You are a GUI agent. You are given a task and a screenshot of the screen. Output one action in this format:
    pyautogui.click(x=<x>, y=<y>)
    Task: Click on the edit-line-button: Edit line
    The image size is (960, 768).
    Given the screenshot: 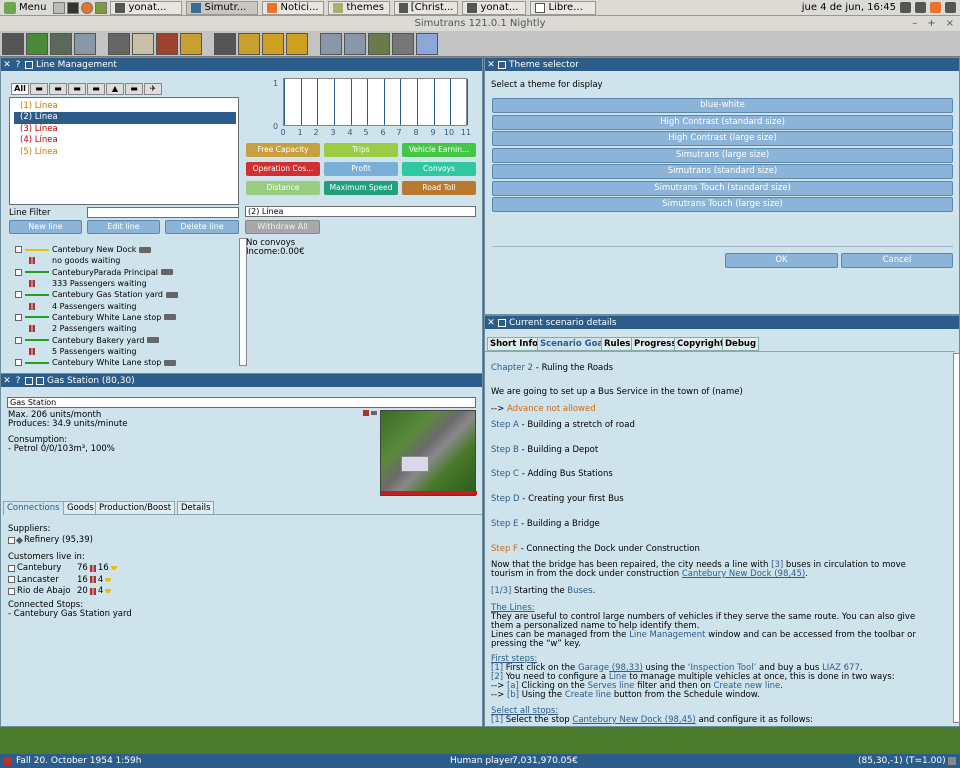 What is the action you would take?
    pyautogui.click(x=123, y=227)
    